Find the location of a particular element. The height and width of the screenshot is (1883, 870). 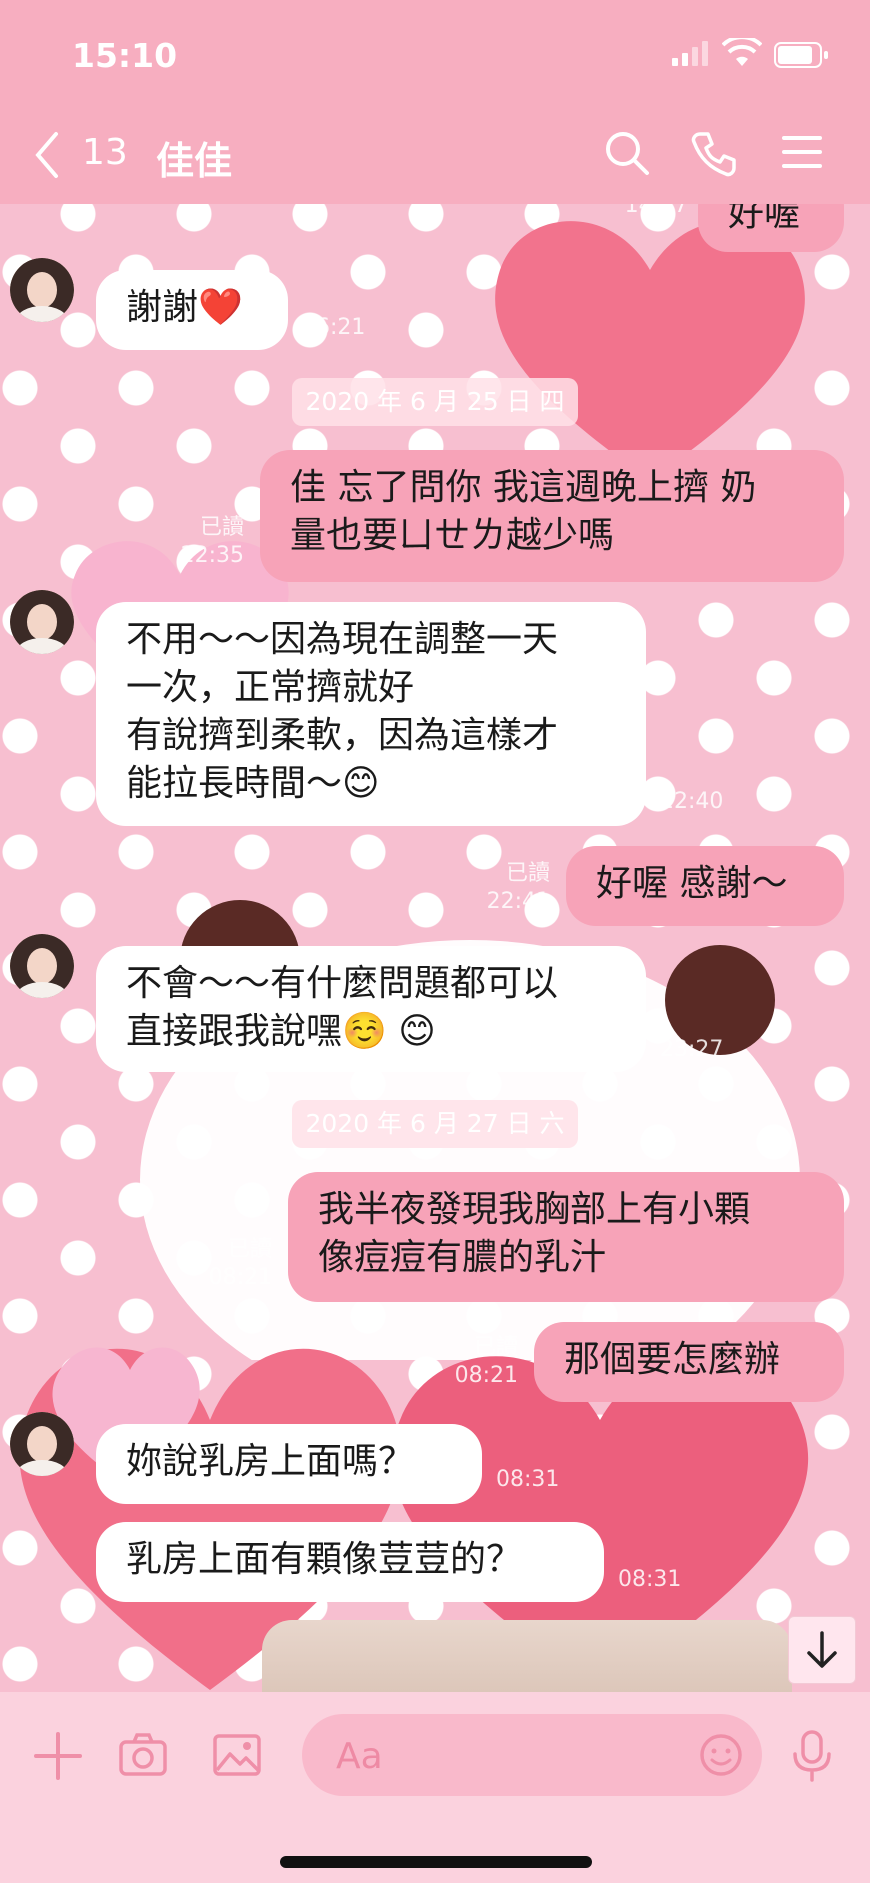

header-overlay: 13 佳佳 is located at coordinates (435, 156).